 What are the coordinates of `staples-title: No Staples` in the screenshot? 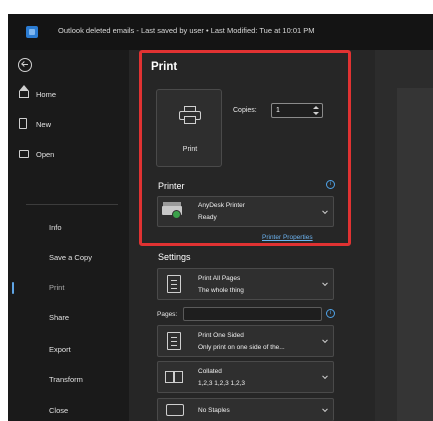 It's located at (214, 410).